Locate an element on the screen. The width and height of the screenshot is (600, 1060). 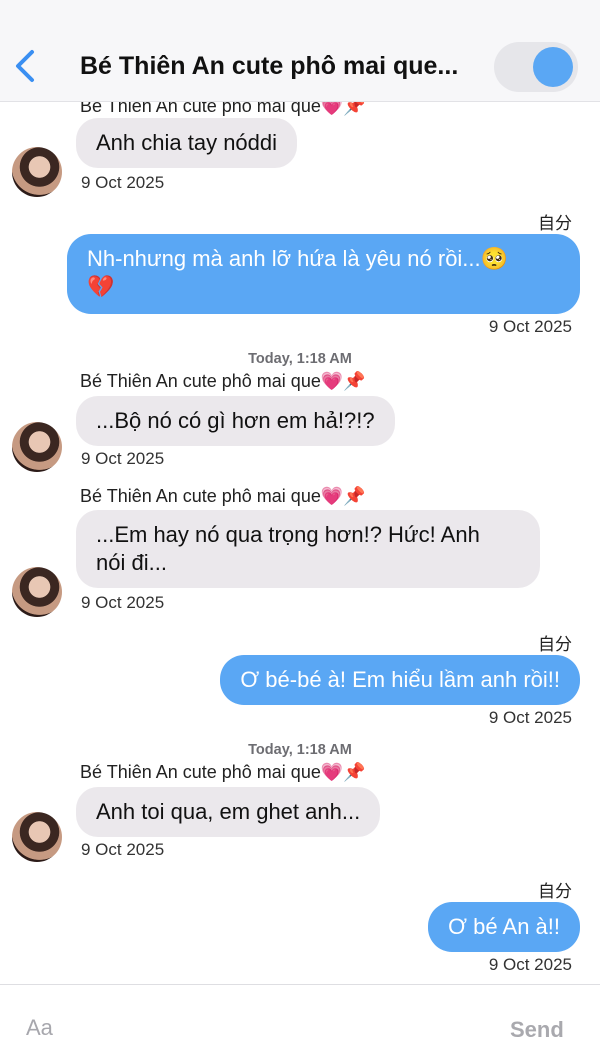
outgoing-message-bubble: Ơ bé An à!! is located at coordinates (504, 927).